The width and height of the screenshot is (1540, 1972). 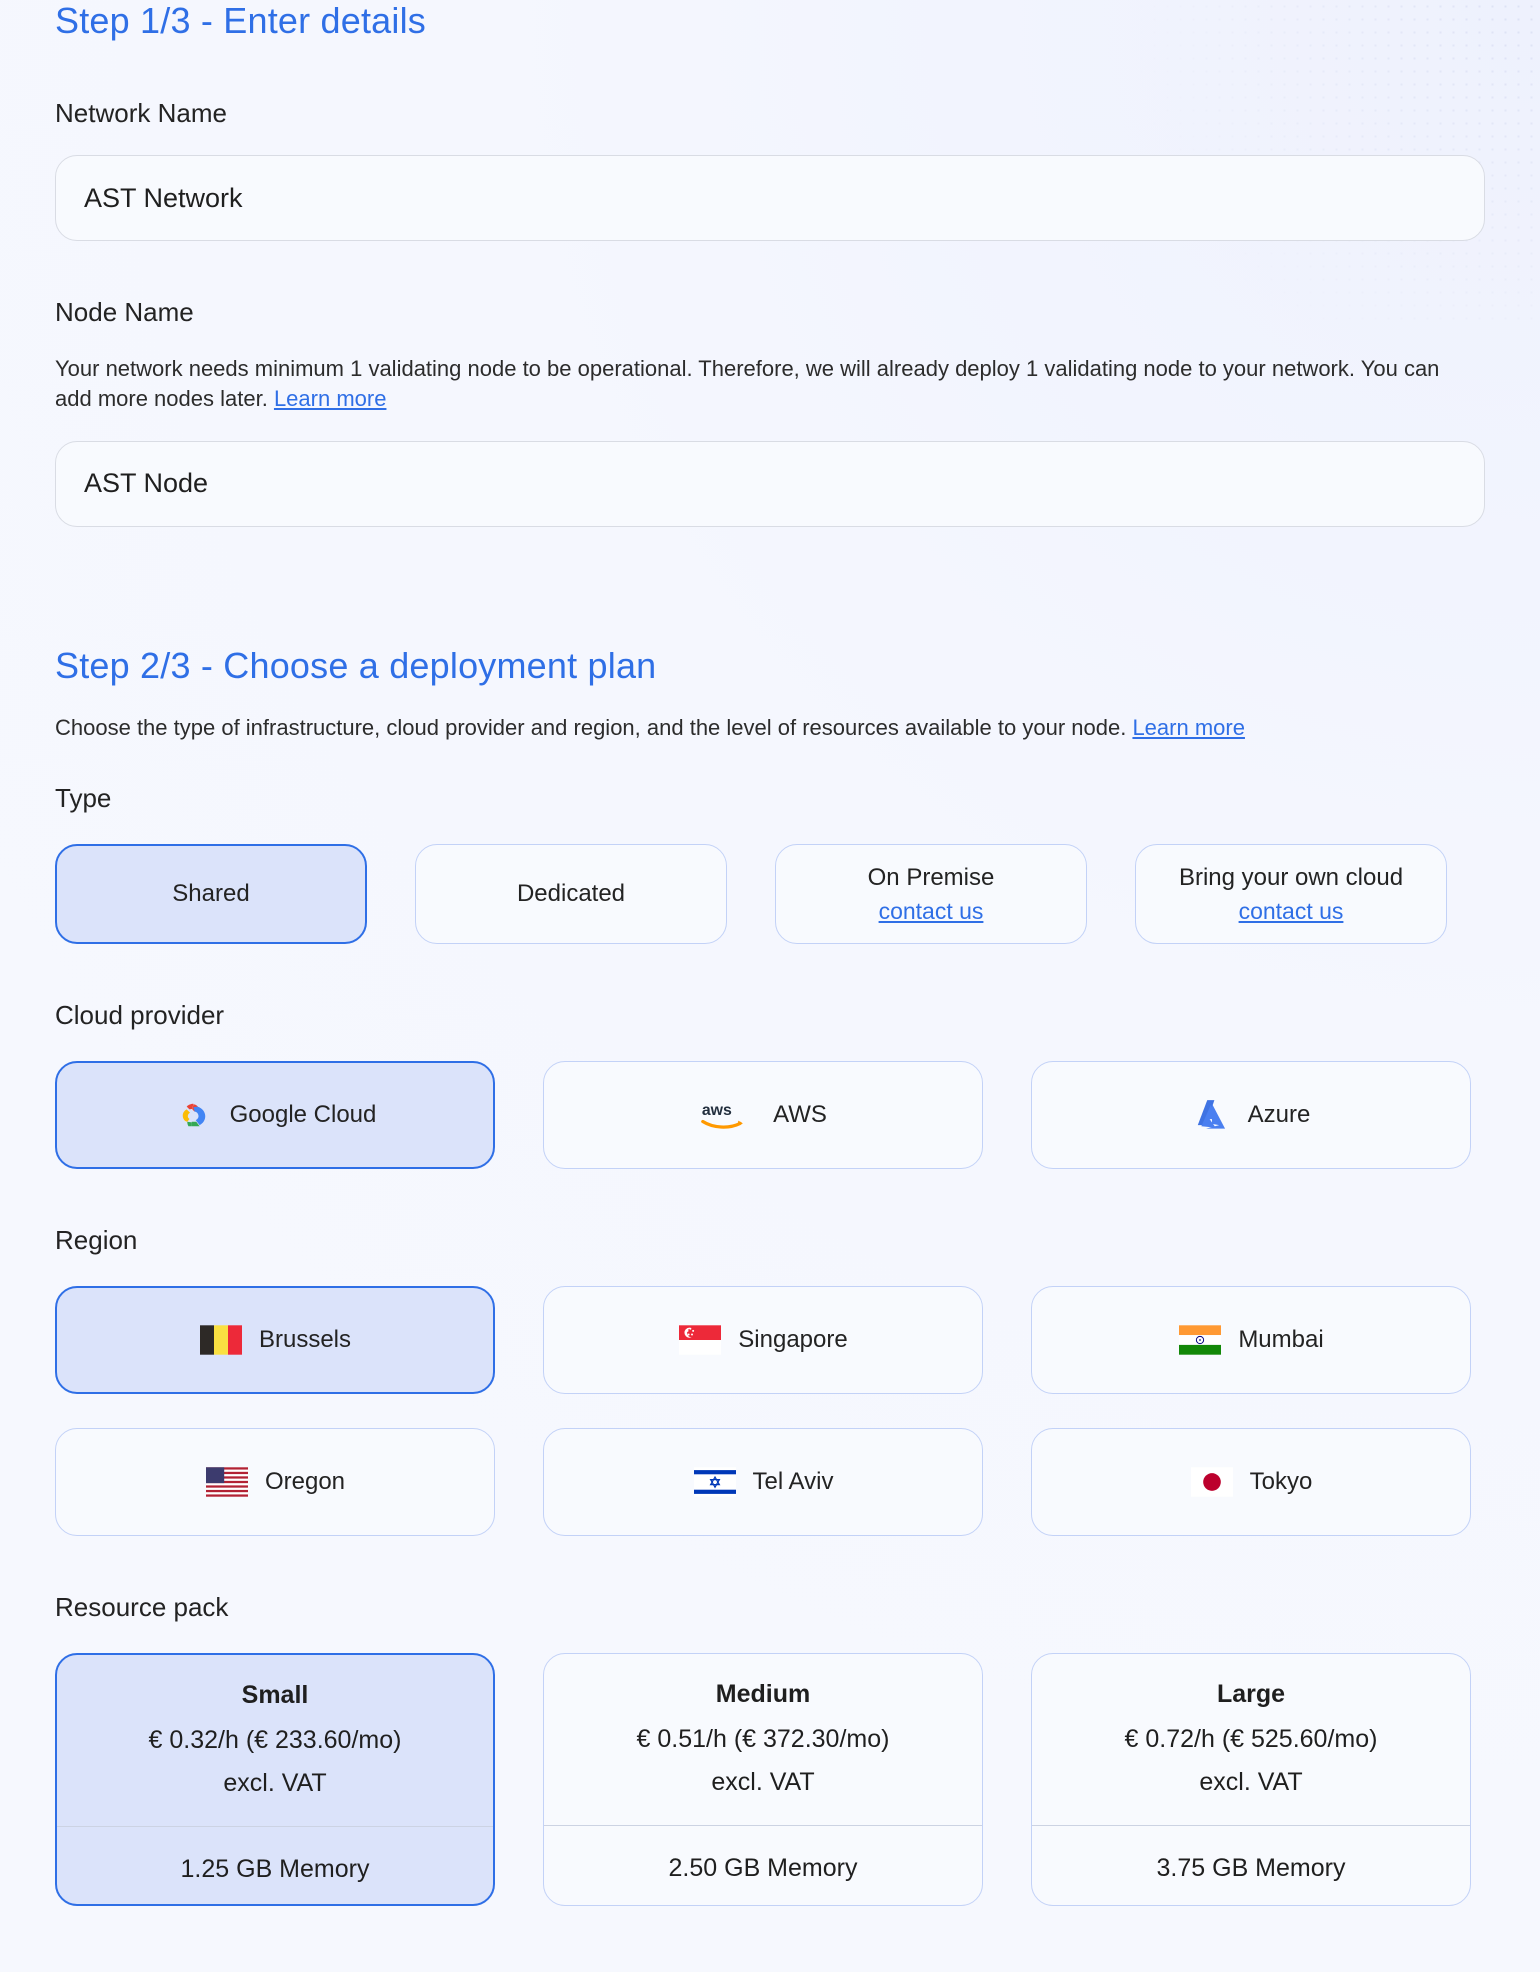 I want to click on region-option-mumbai: Mumbai, so click(x=1251, y=1340).